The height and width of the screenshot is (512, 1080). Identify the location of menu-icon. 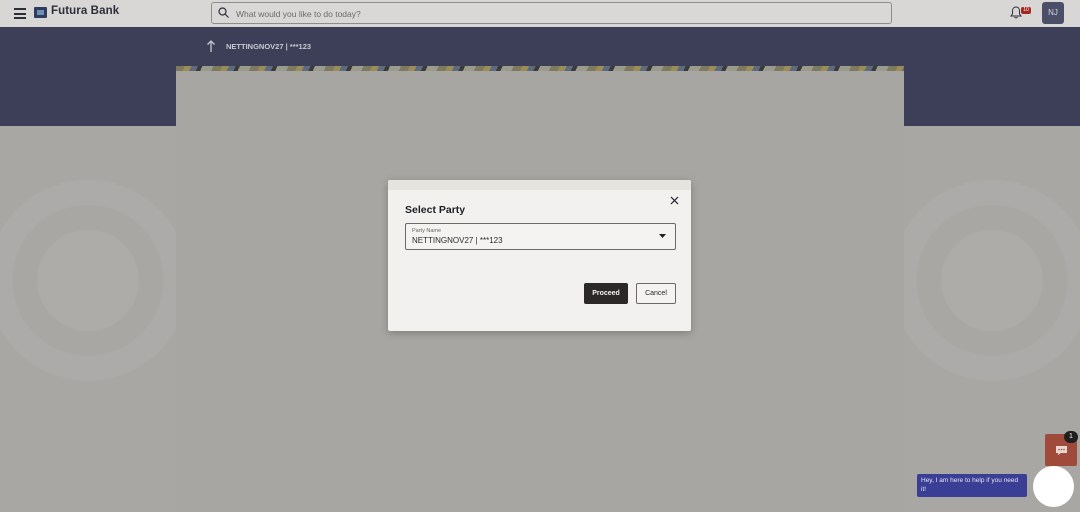
(20, 13).